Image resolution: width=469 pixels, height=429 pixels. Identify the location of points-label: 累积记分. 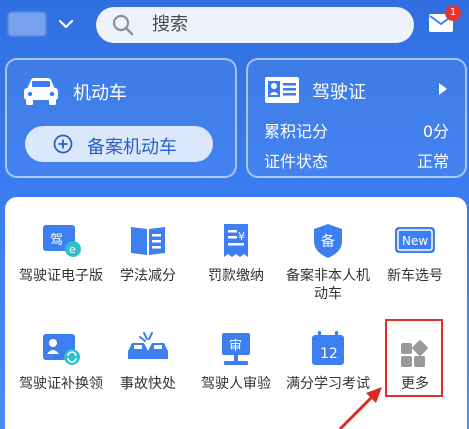
(296, 131).